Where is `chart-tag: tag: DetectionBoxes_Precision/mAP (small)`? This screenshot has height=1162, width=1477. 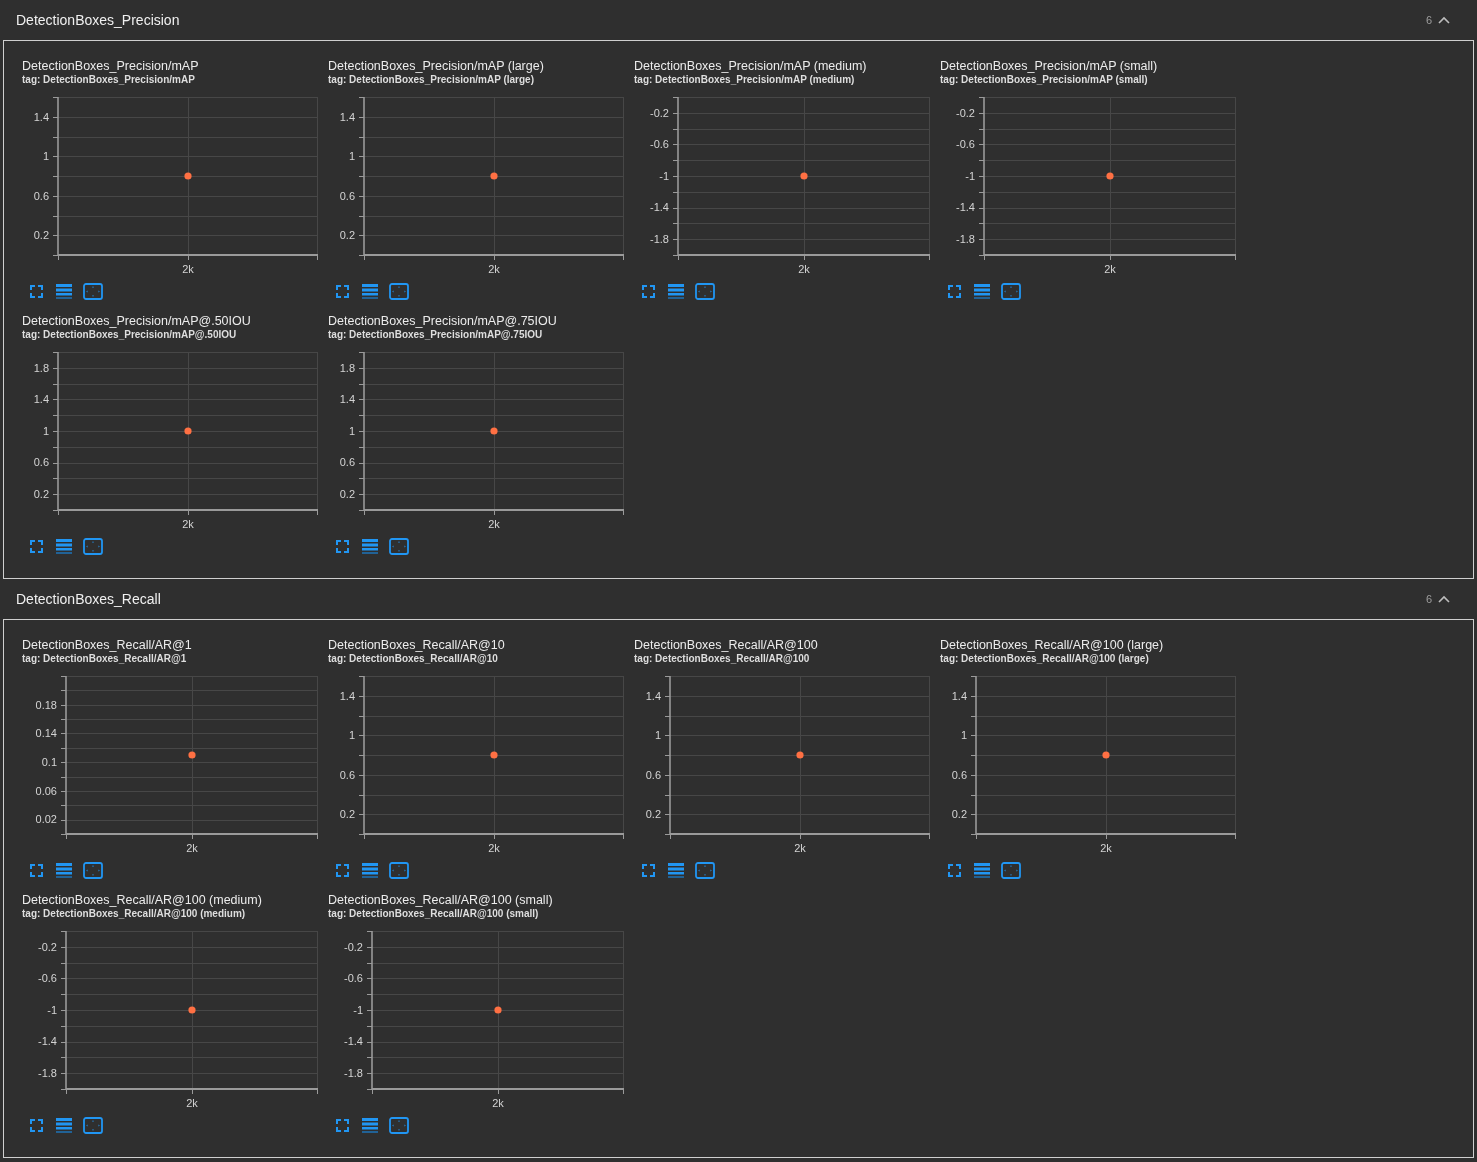
chart-tag: tag: DetectionBoxes_Precision/mAP (small) is located at coordinates (1044, 80).